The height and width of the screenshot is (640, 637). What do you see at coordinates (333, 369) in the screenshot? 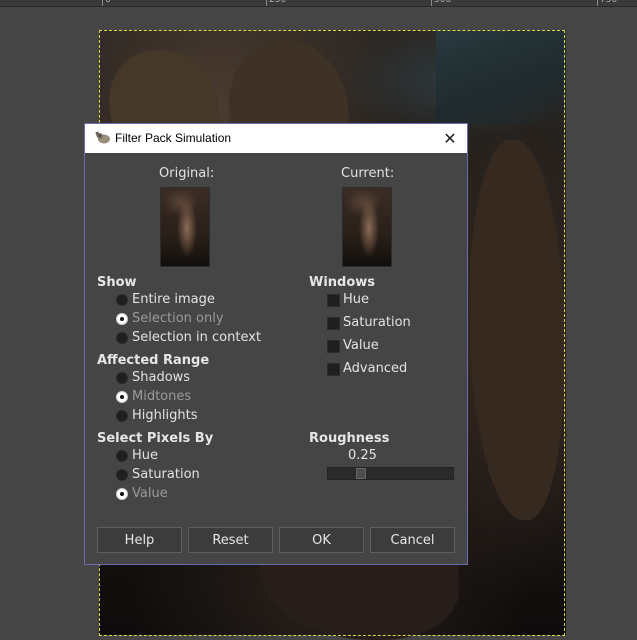
I see `checkbox-advanced` at bounding box center [333, 369].